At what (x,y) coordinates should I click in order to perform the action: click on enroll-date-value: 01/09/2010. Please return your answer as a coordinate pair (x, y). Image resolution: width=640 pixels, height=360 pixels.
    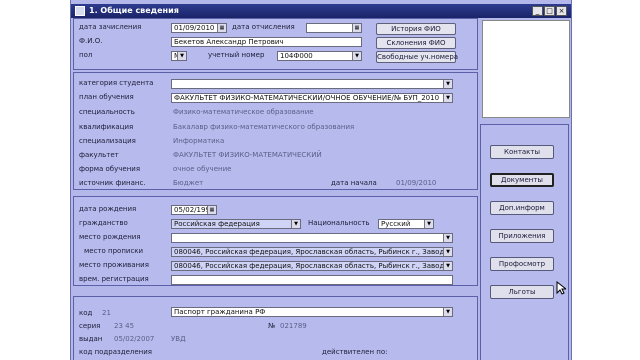
    Looking at the image, I should click on (194, 28).